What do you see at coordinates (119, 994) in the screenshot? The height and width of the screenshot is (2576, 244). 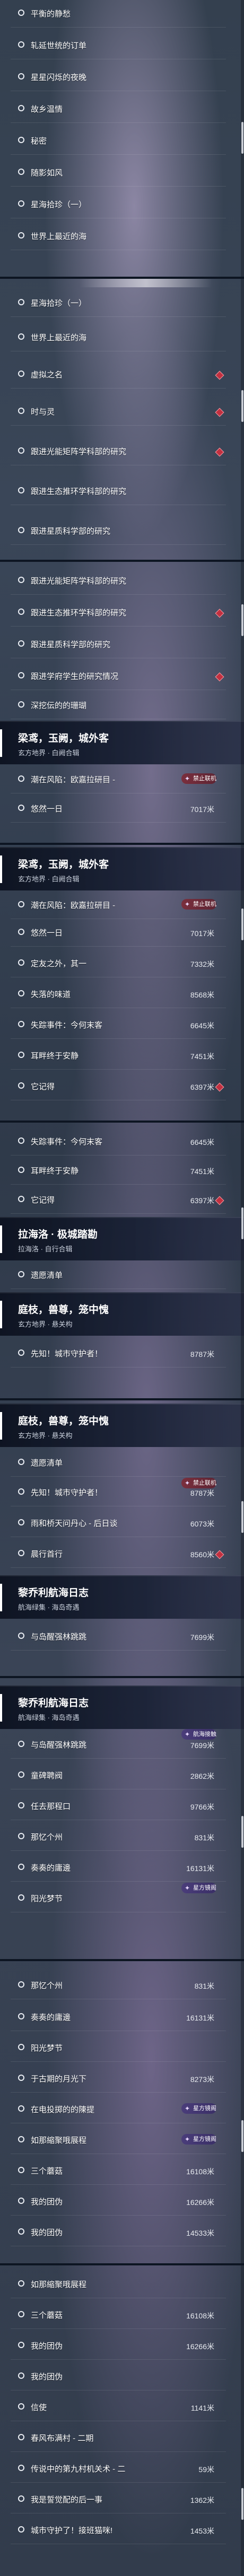 I see `quest-item: 失落的味道 8568米` at bounding box center [119, 994].